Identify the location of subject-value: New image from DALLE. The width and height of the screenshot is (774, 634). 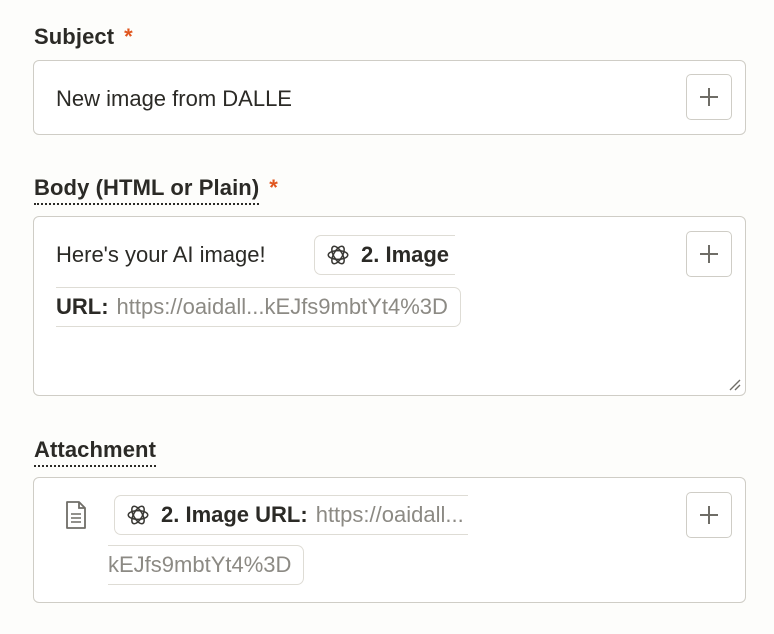
(174, 98).